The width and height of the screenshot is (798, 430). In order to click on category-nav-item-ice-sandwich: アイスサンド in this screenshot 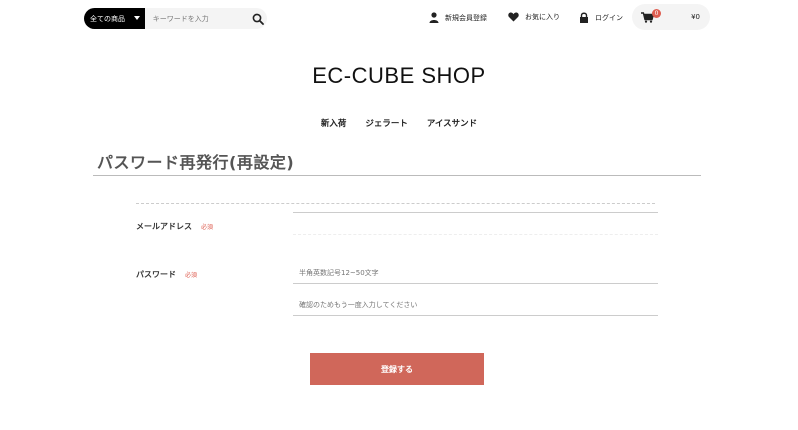, I will do `click(452, 123)`.